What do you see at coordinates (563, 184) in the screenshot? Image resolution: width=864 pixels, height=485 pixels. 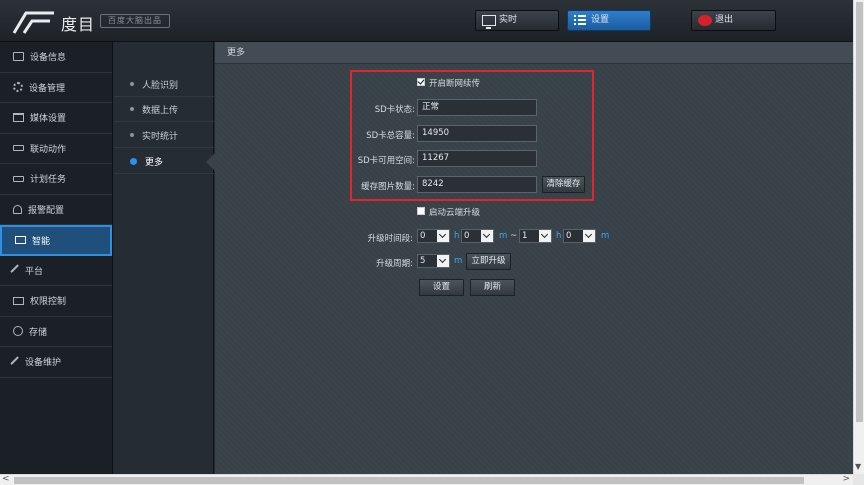 I see `clear-cache-button: 清除缓存` at bounding box center [563, 184].